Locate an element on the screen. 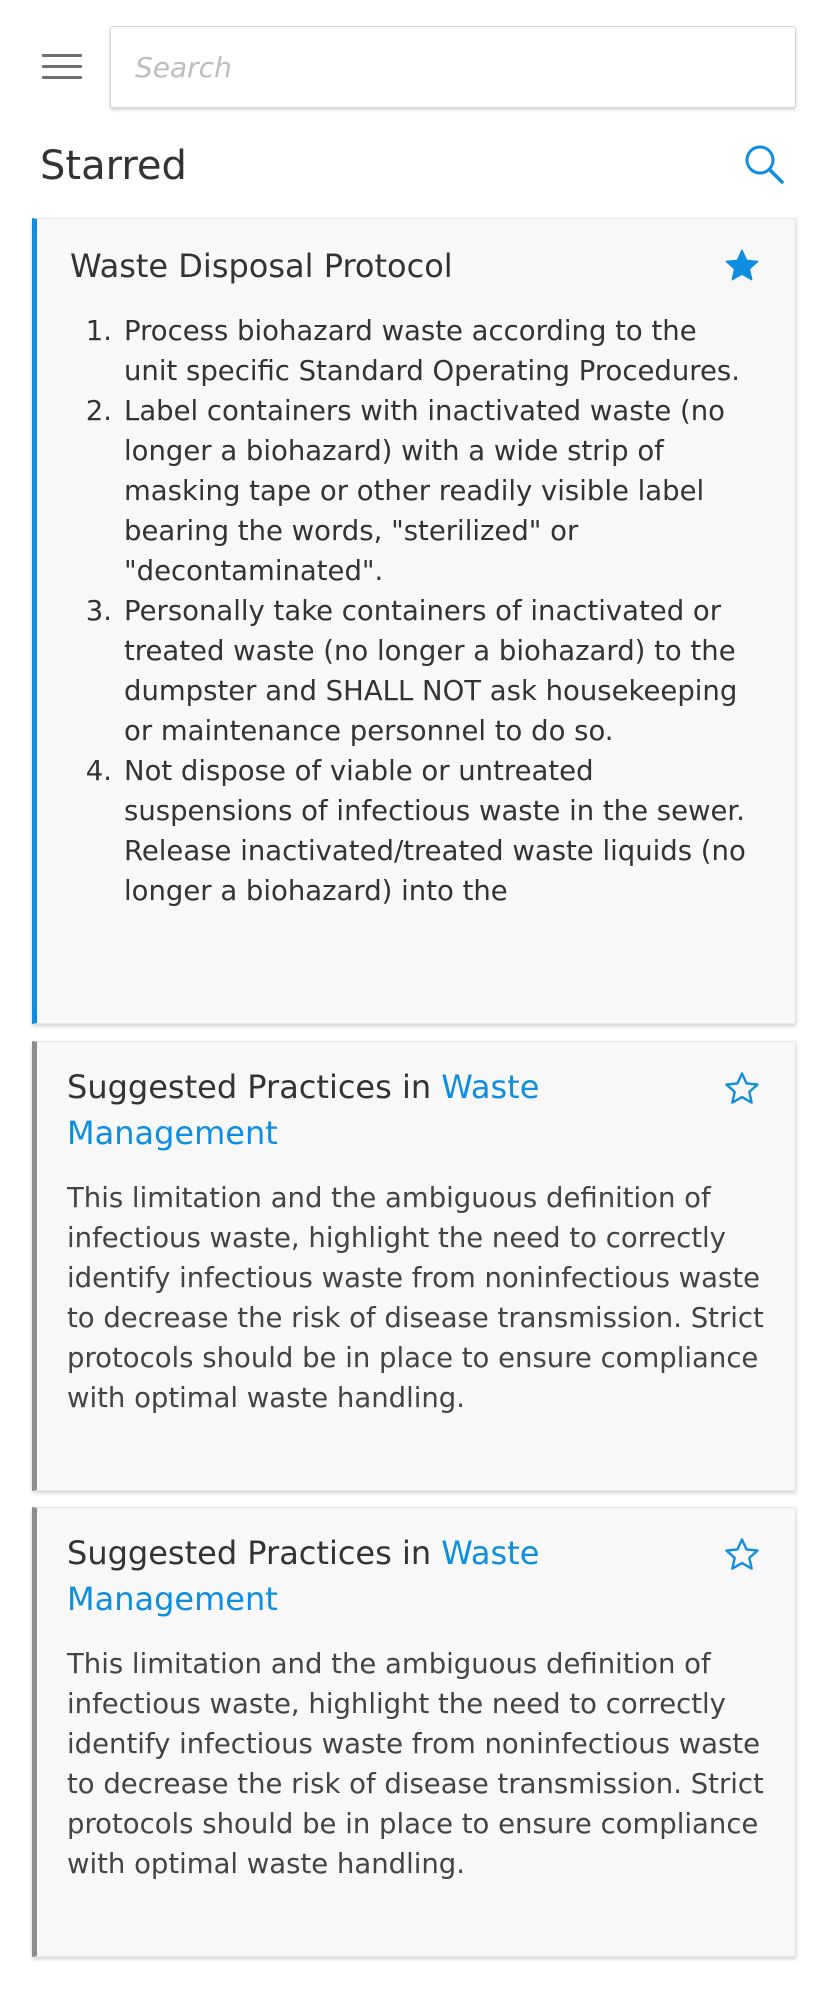 This screenshot has height=1992, width=828. step-number: 4. is located at coordinates (98, 771).